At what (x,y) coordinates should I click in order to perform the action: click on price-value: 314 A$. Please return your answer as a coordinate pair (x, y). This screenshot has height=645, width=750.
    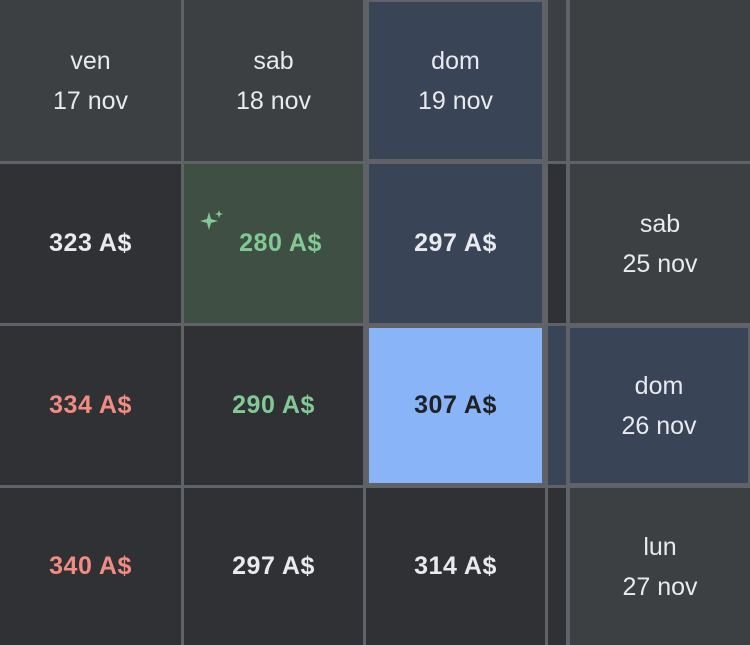
    Looking at the image, I should click on (455, 566).